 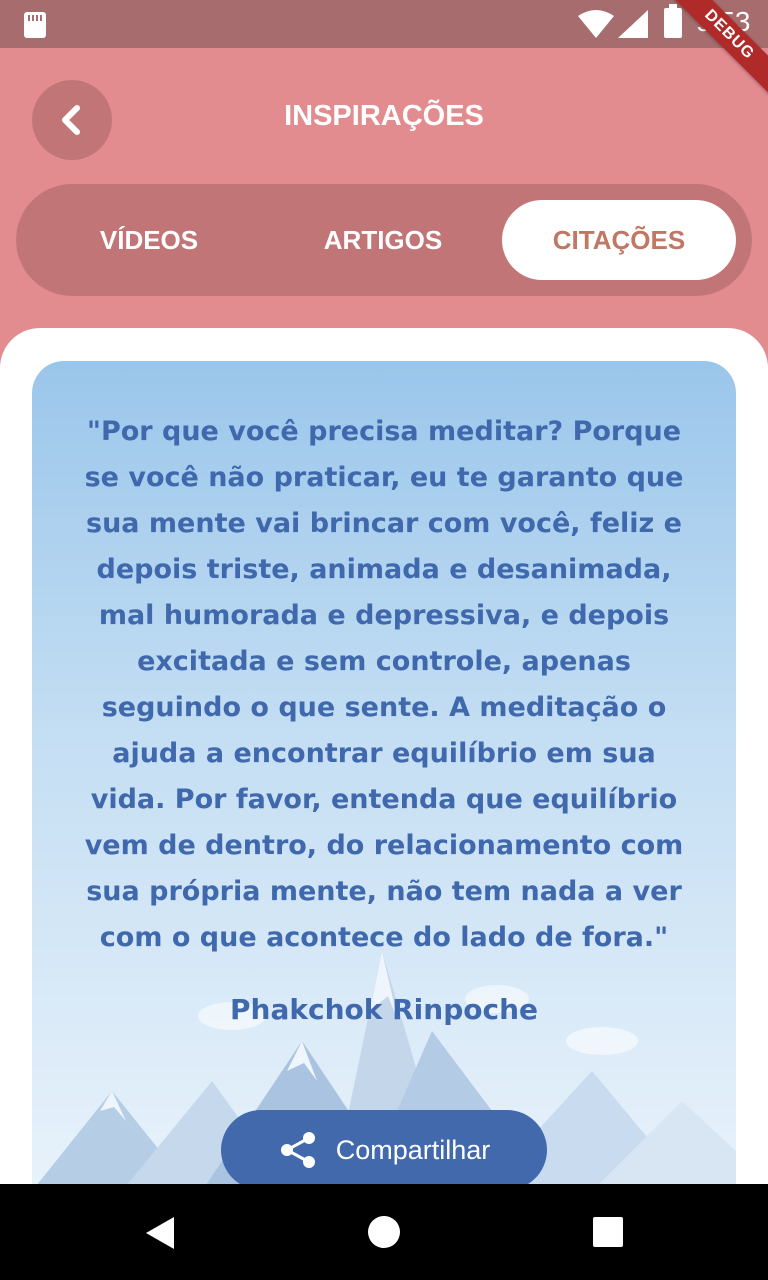 I want to click on back-nav-icon, so click(x=160, y=1233).